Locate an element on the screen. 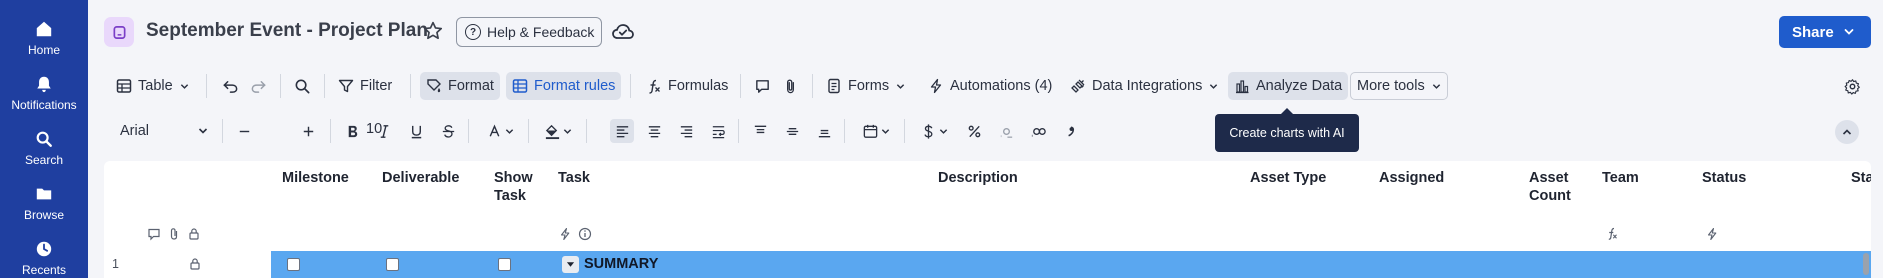 The height and width of the screenshot is (278, 1883). align-middle-icon is located at coordinates (792, 131).